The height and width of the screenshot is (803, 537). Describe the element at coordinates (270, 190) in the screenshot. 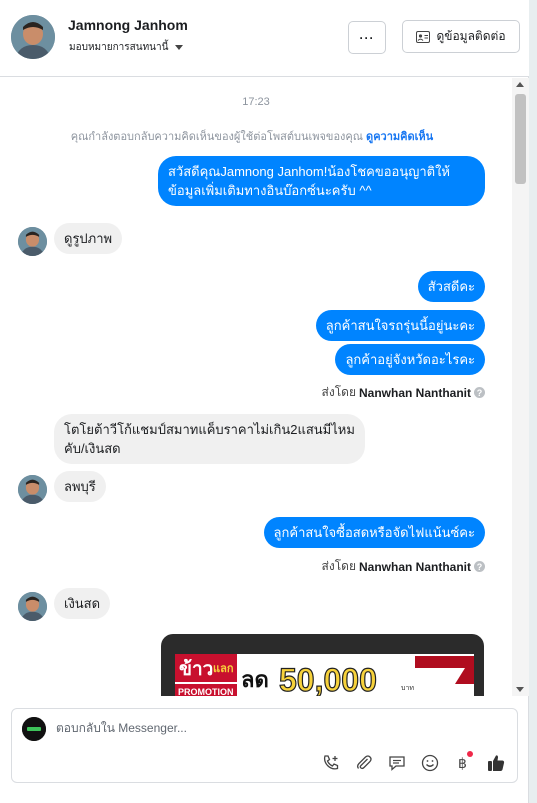

I see `message-line: ข้อมูลเพิ่มเติมทางอินบ๊อกซ์นะครับ ^^` at that location.